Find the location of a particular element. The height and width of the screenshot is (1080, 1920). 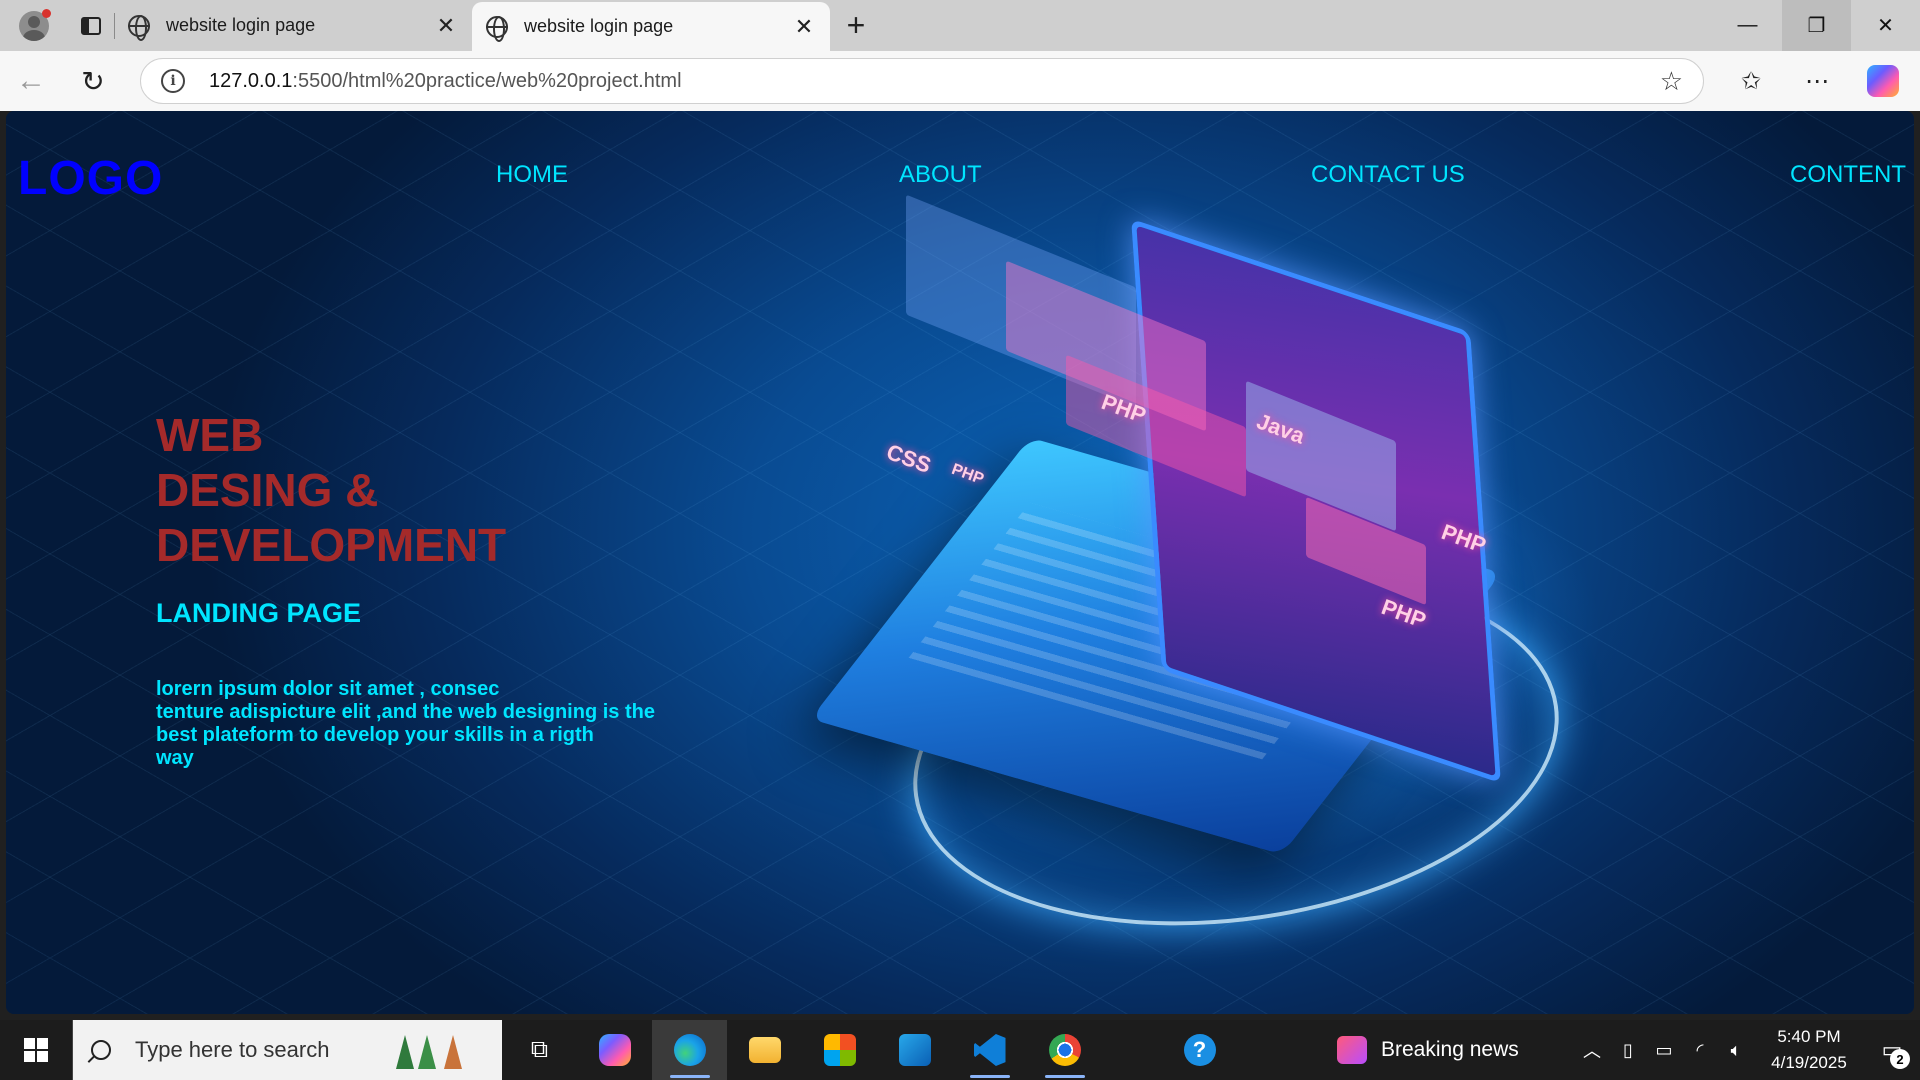

hero-title-line: DESING & is located at coordinates (267, 490).